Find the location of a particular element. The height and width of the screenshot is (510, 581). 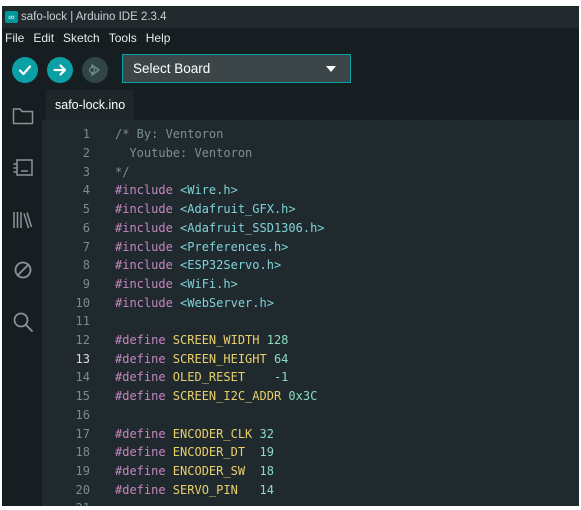

board-manager-icon is located at coordinates (23, 167).